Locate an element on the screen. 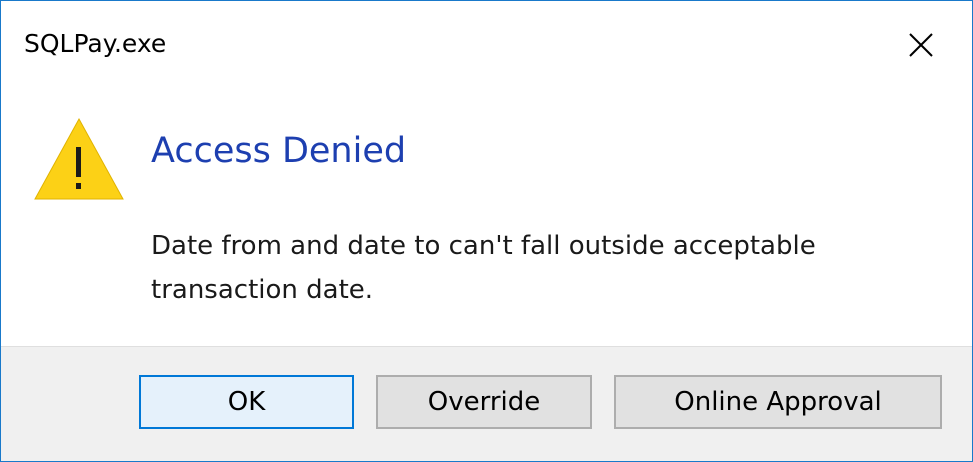 The image size is (973, 462). online-approval-button: Online Approval is located at coordinates (778, 402).